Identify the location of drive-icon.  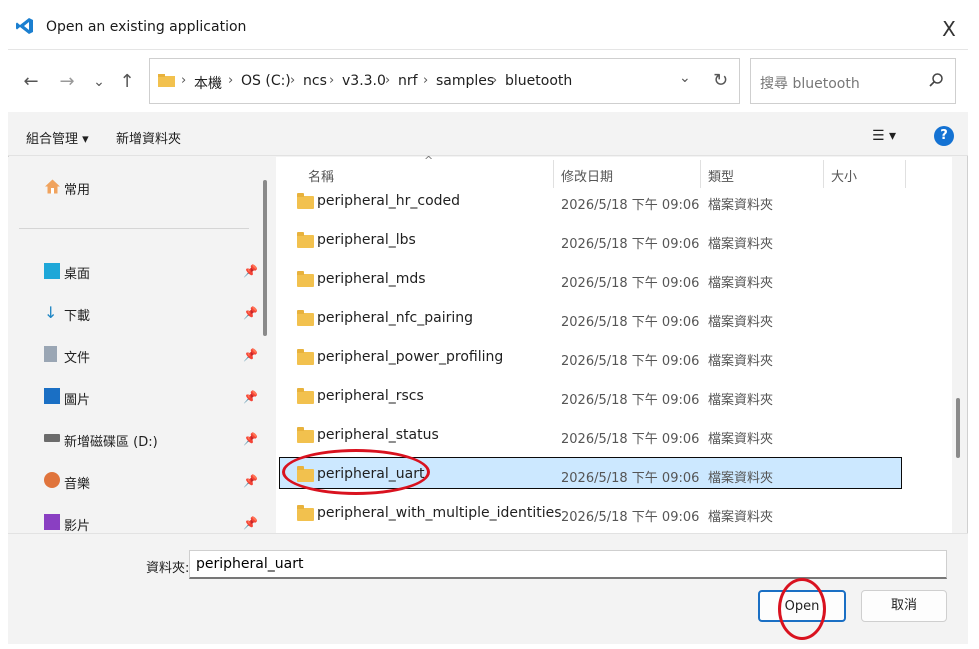
(52, 438).